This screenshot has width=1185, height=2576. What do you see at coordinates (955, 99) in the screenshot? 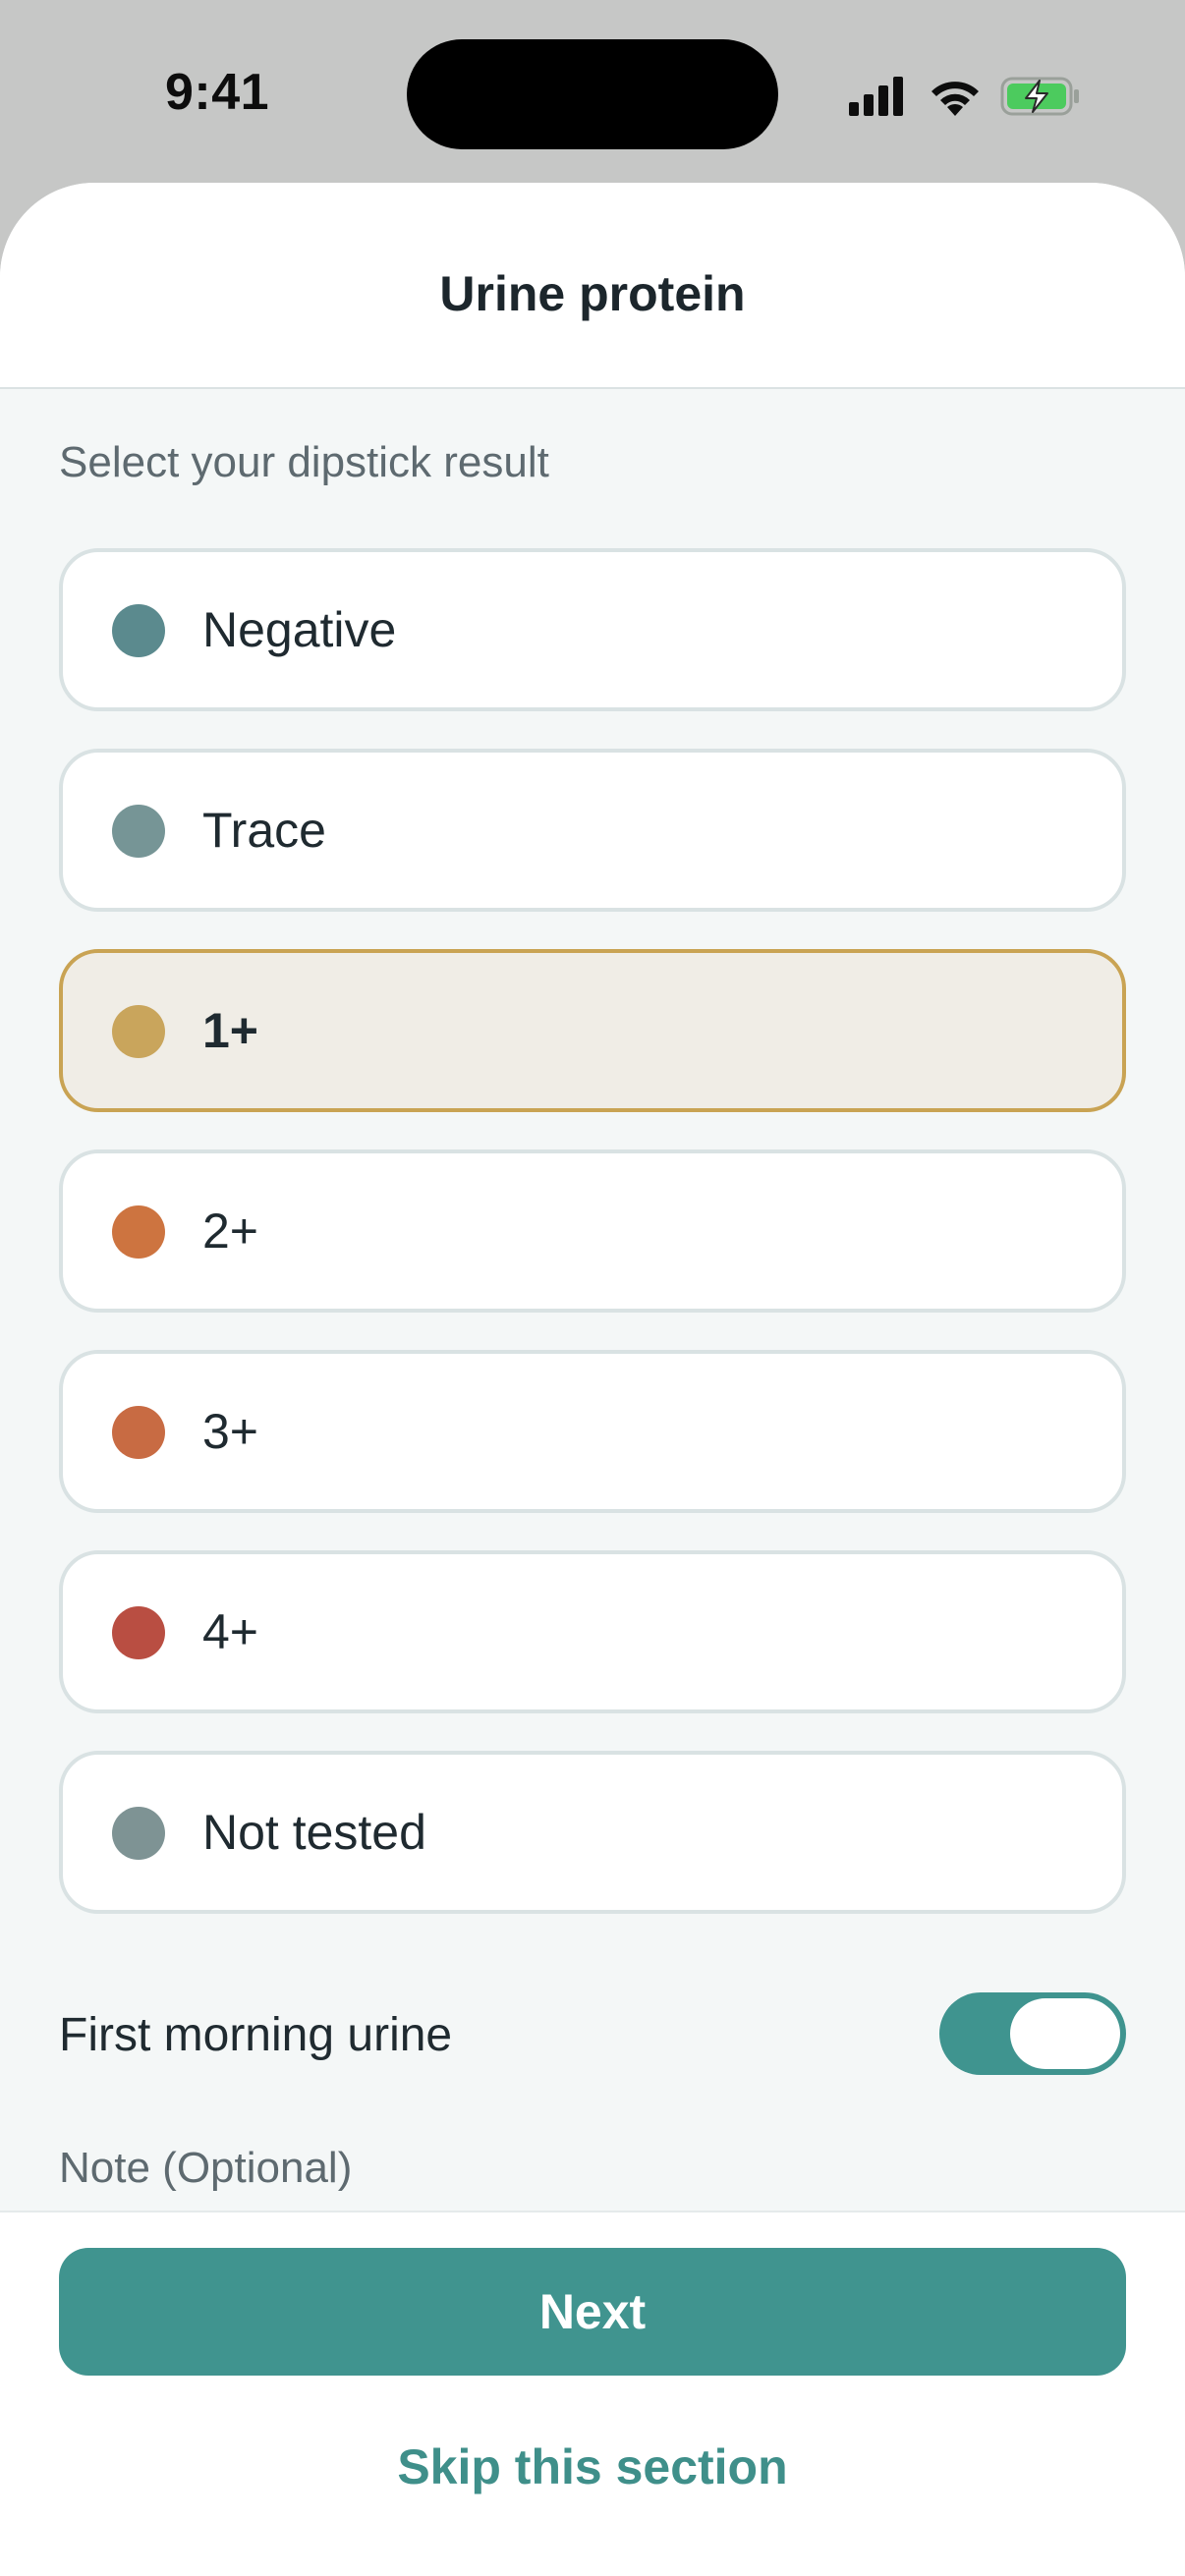
I see `wifi-icon` at bounding box center [955, 99].